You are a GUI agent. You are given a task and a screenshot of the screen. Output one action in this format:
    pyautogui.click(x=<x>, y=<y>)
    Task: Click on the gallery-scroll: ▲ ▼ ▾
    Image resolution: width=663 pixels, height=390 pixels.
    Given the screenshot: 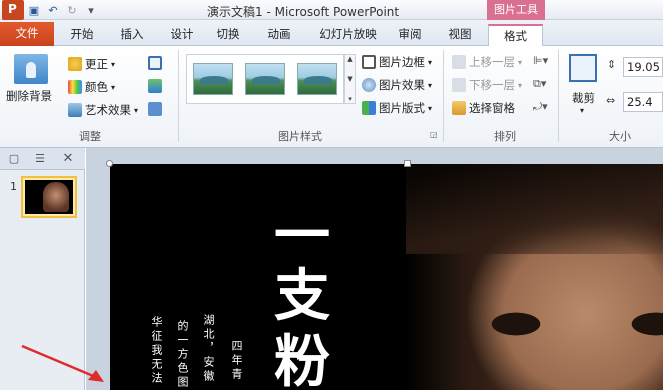 What is the action you would take?
    pyautogui.click(x=350, y=79)
    